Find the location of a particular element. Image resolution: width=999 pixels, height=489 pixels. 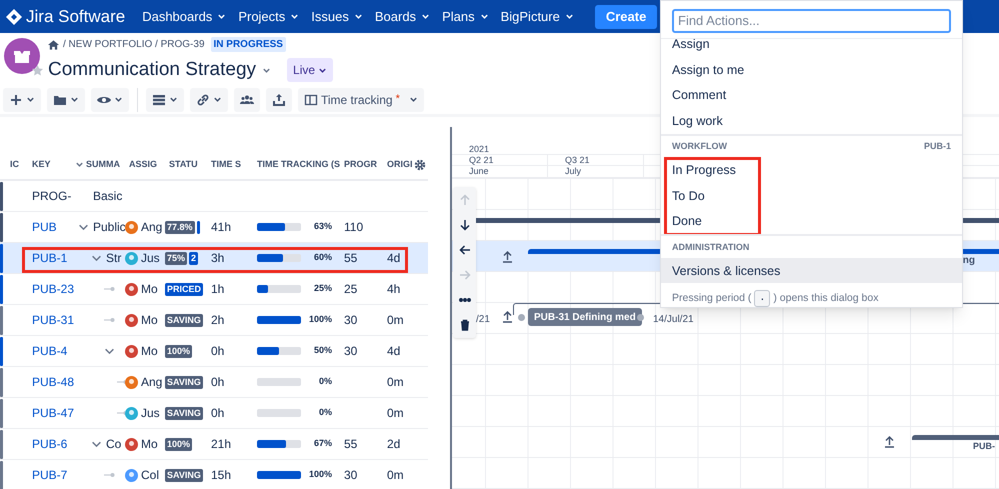

key-hint: . is located at coordinates (762, 298).